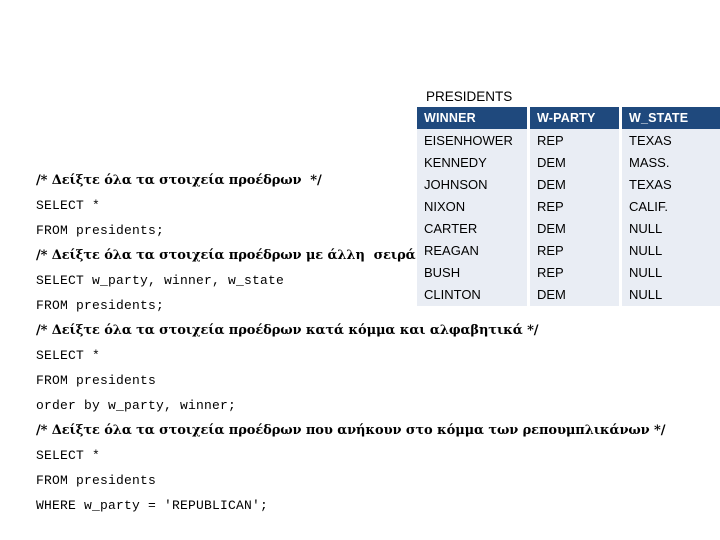  I want to click on table-row: JOHNSON DEM TEXAS, so click(568, 184).